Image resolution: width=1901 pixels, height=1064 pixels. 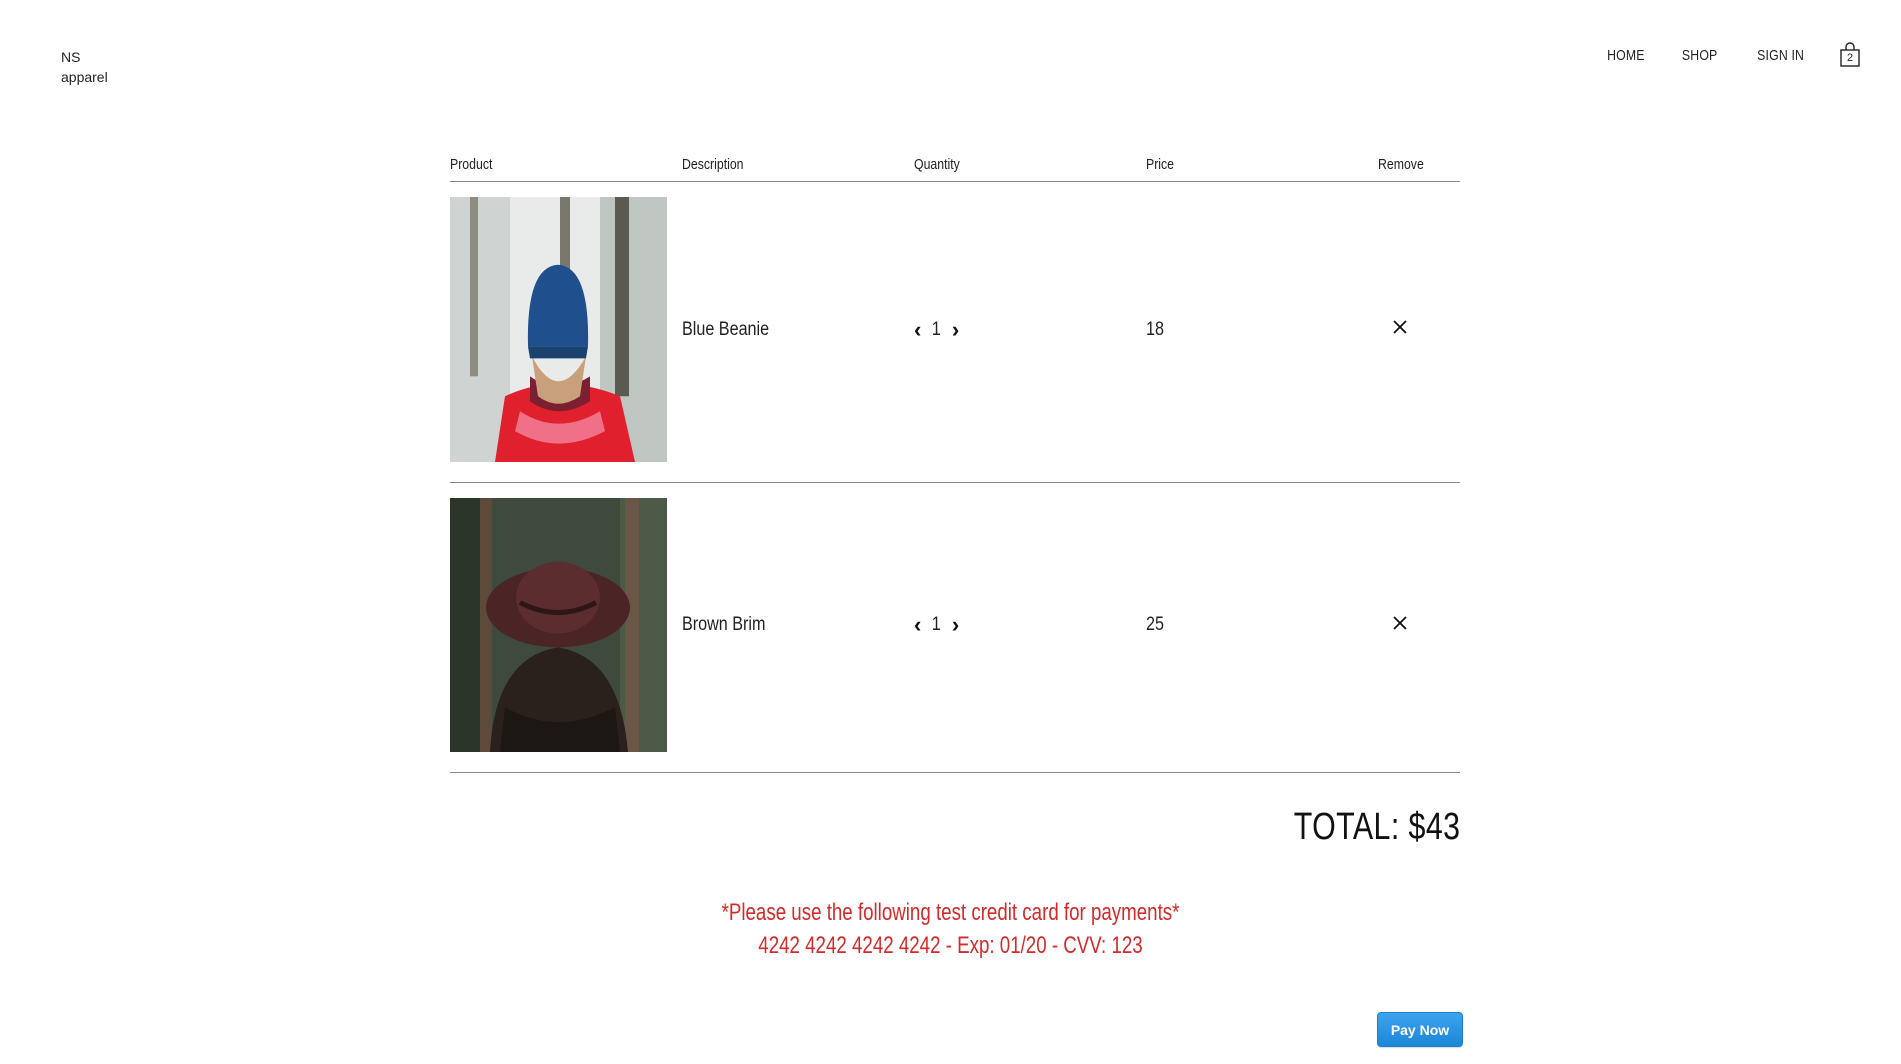 I want to click on header-remove: Remove, so click(x=1401, y=164).